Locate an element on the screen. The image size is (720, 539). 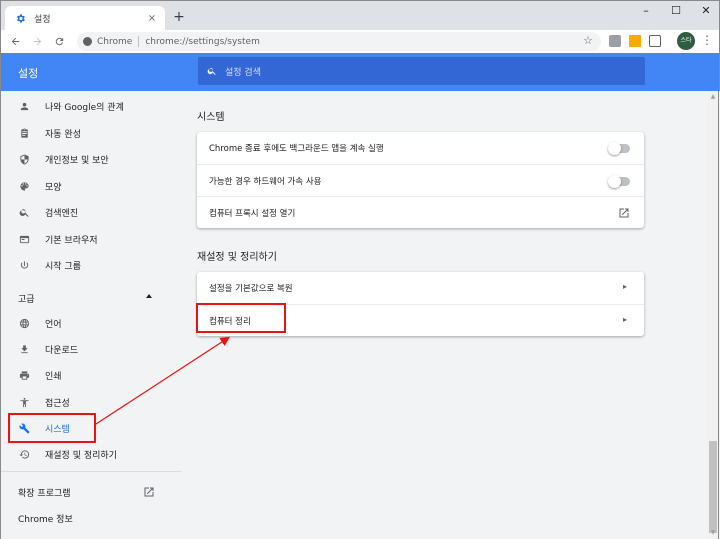
omnibox-separator is located at coordinates (139, 41).